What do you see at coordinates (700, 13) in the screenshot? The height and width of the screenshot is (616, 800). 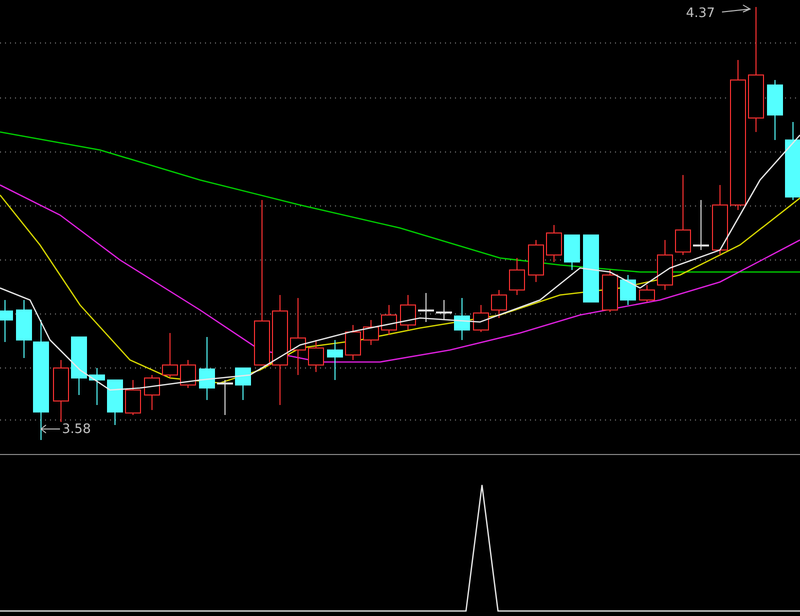 I see `high-price-label: 4.37` at bounding box center [700, 13].